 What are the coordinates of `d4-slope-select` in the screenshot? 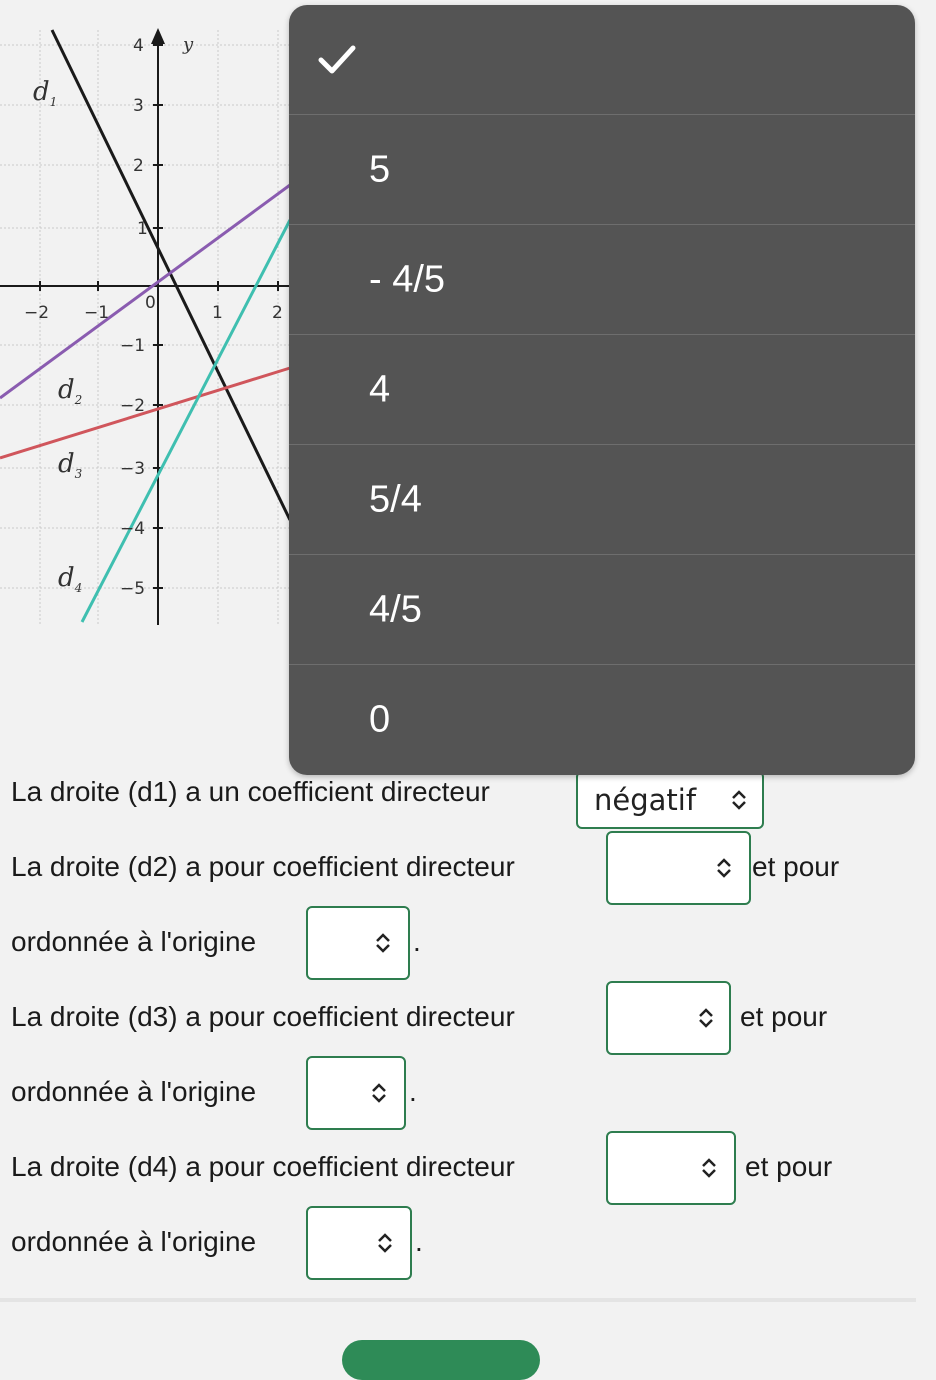 It's located at (671, 1168).